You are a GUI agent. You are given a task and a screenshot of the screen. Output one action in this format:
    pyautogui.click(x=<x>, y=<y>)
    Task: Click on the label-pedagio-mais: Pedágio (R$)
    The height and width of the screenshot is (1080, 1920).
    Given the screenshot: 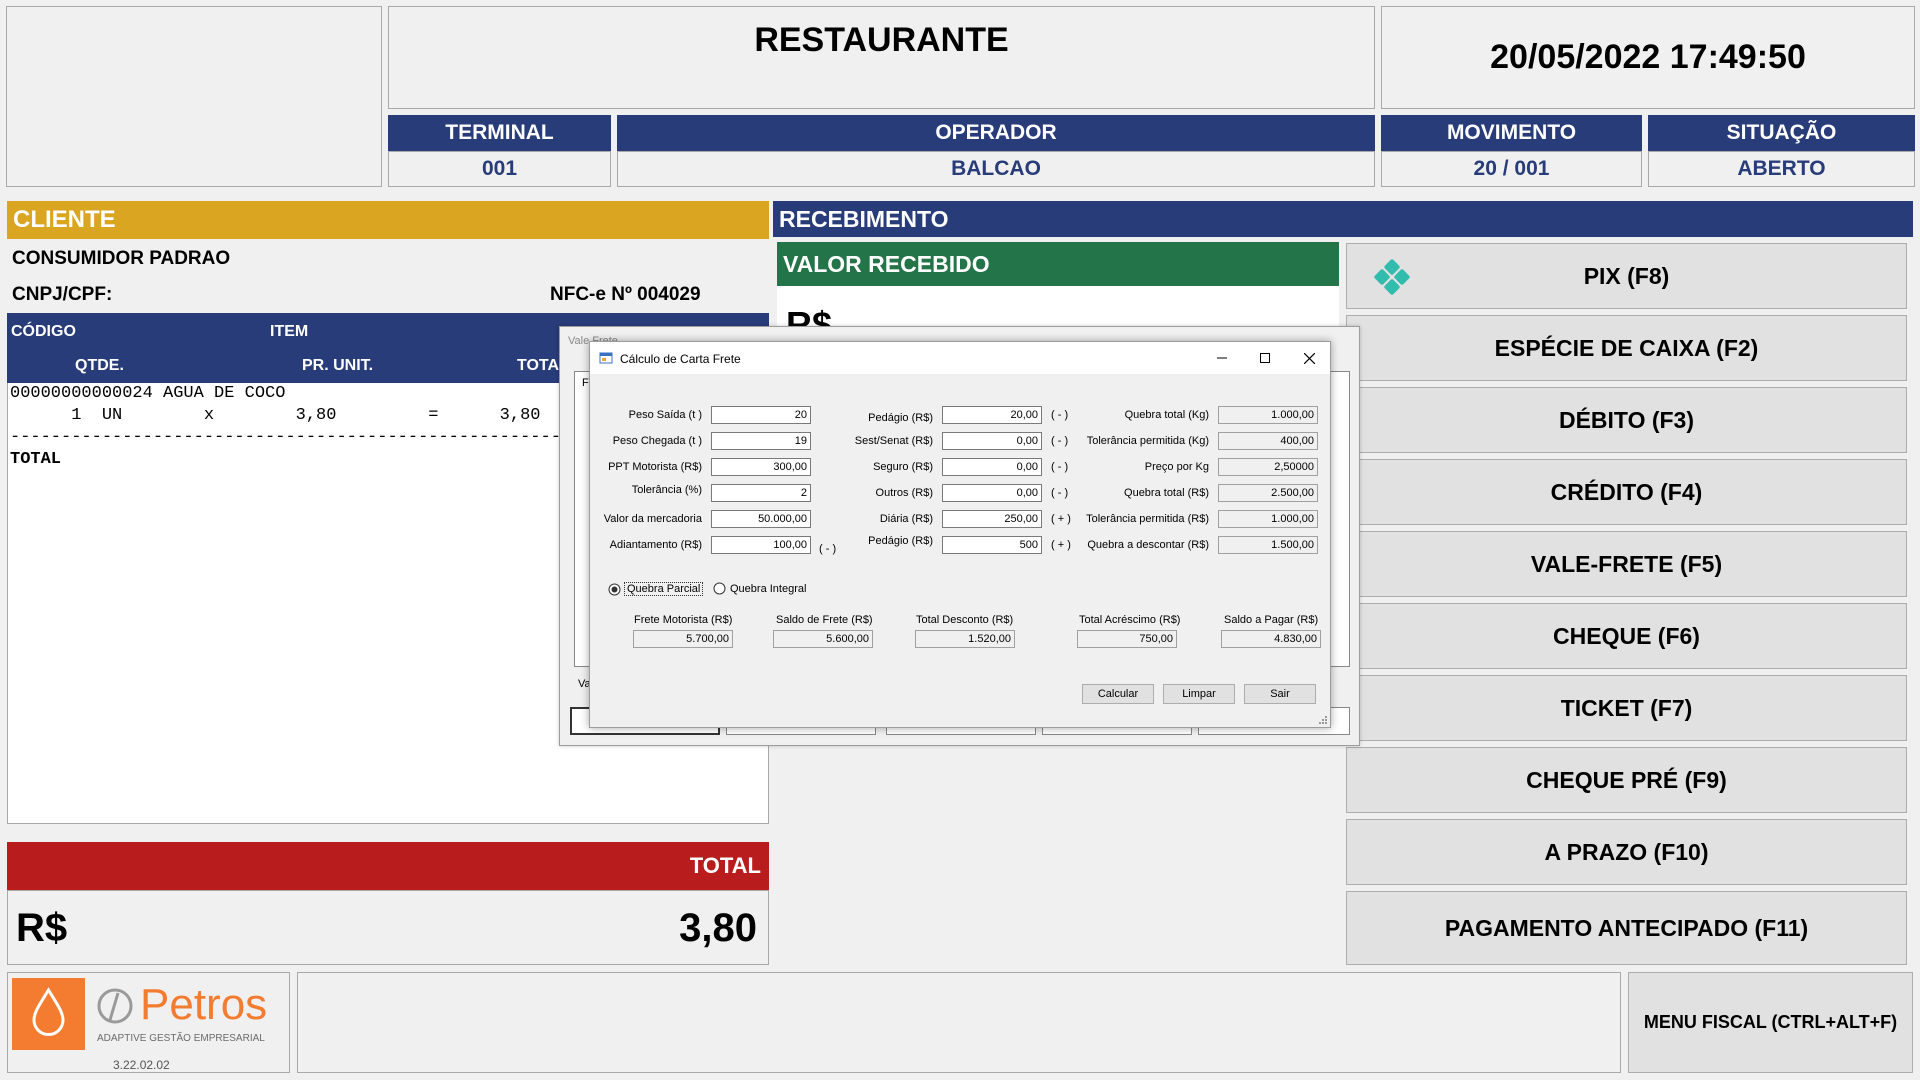 What is the action you would take?
    pyautogui.click(x=900, y=541)
    